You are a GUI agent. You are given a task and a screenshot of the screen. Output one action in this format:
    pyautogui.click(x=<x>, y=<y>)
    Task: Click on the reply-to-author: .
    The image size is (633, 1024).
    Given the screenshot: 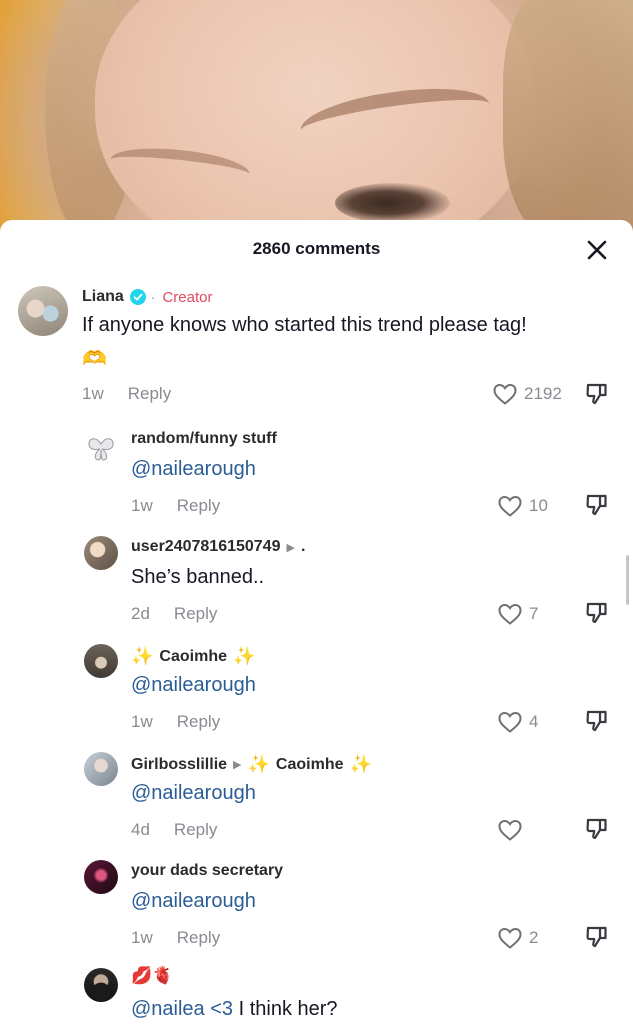 What is the action you would take?
    pyautogui.click(x=303, y=547)
    